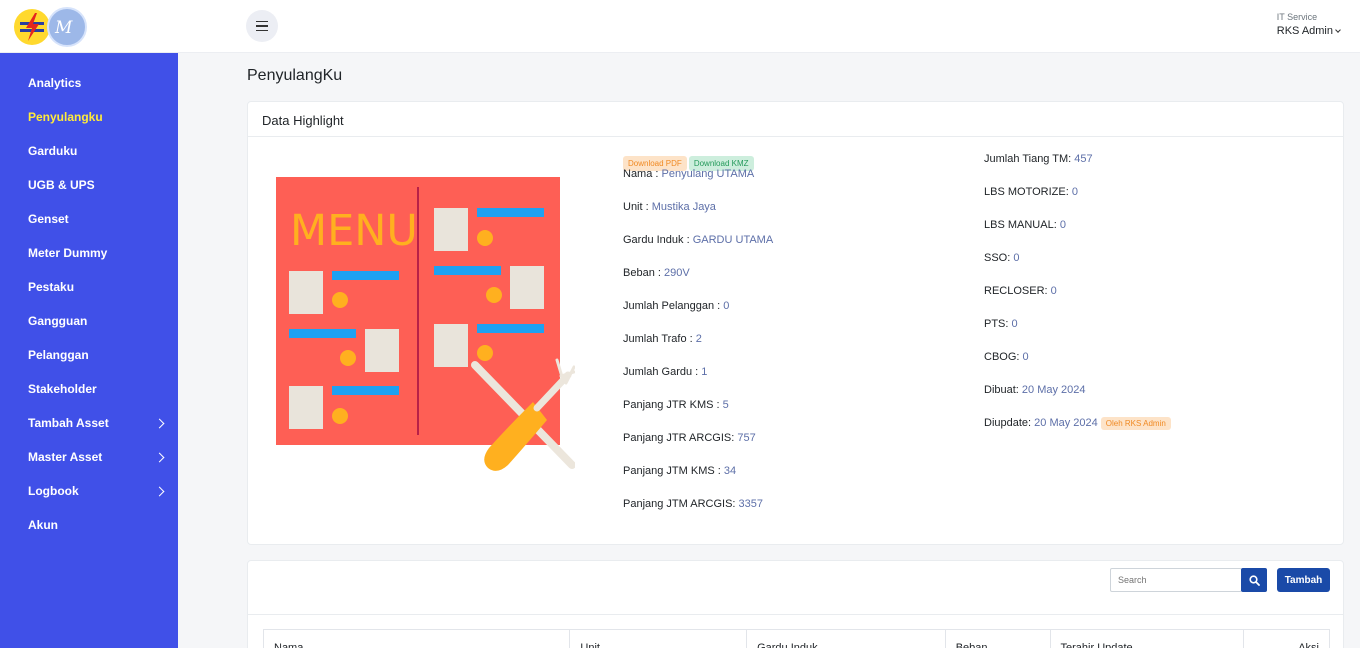 The image size is (1360, 648). Describe the element at coordinates (51, 287) in the screenshot. I see `sidebar-item-label: Pestaku` at that location.